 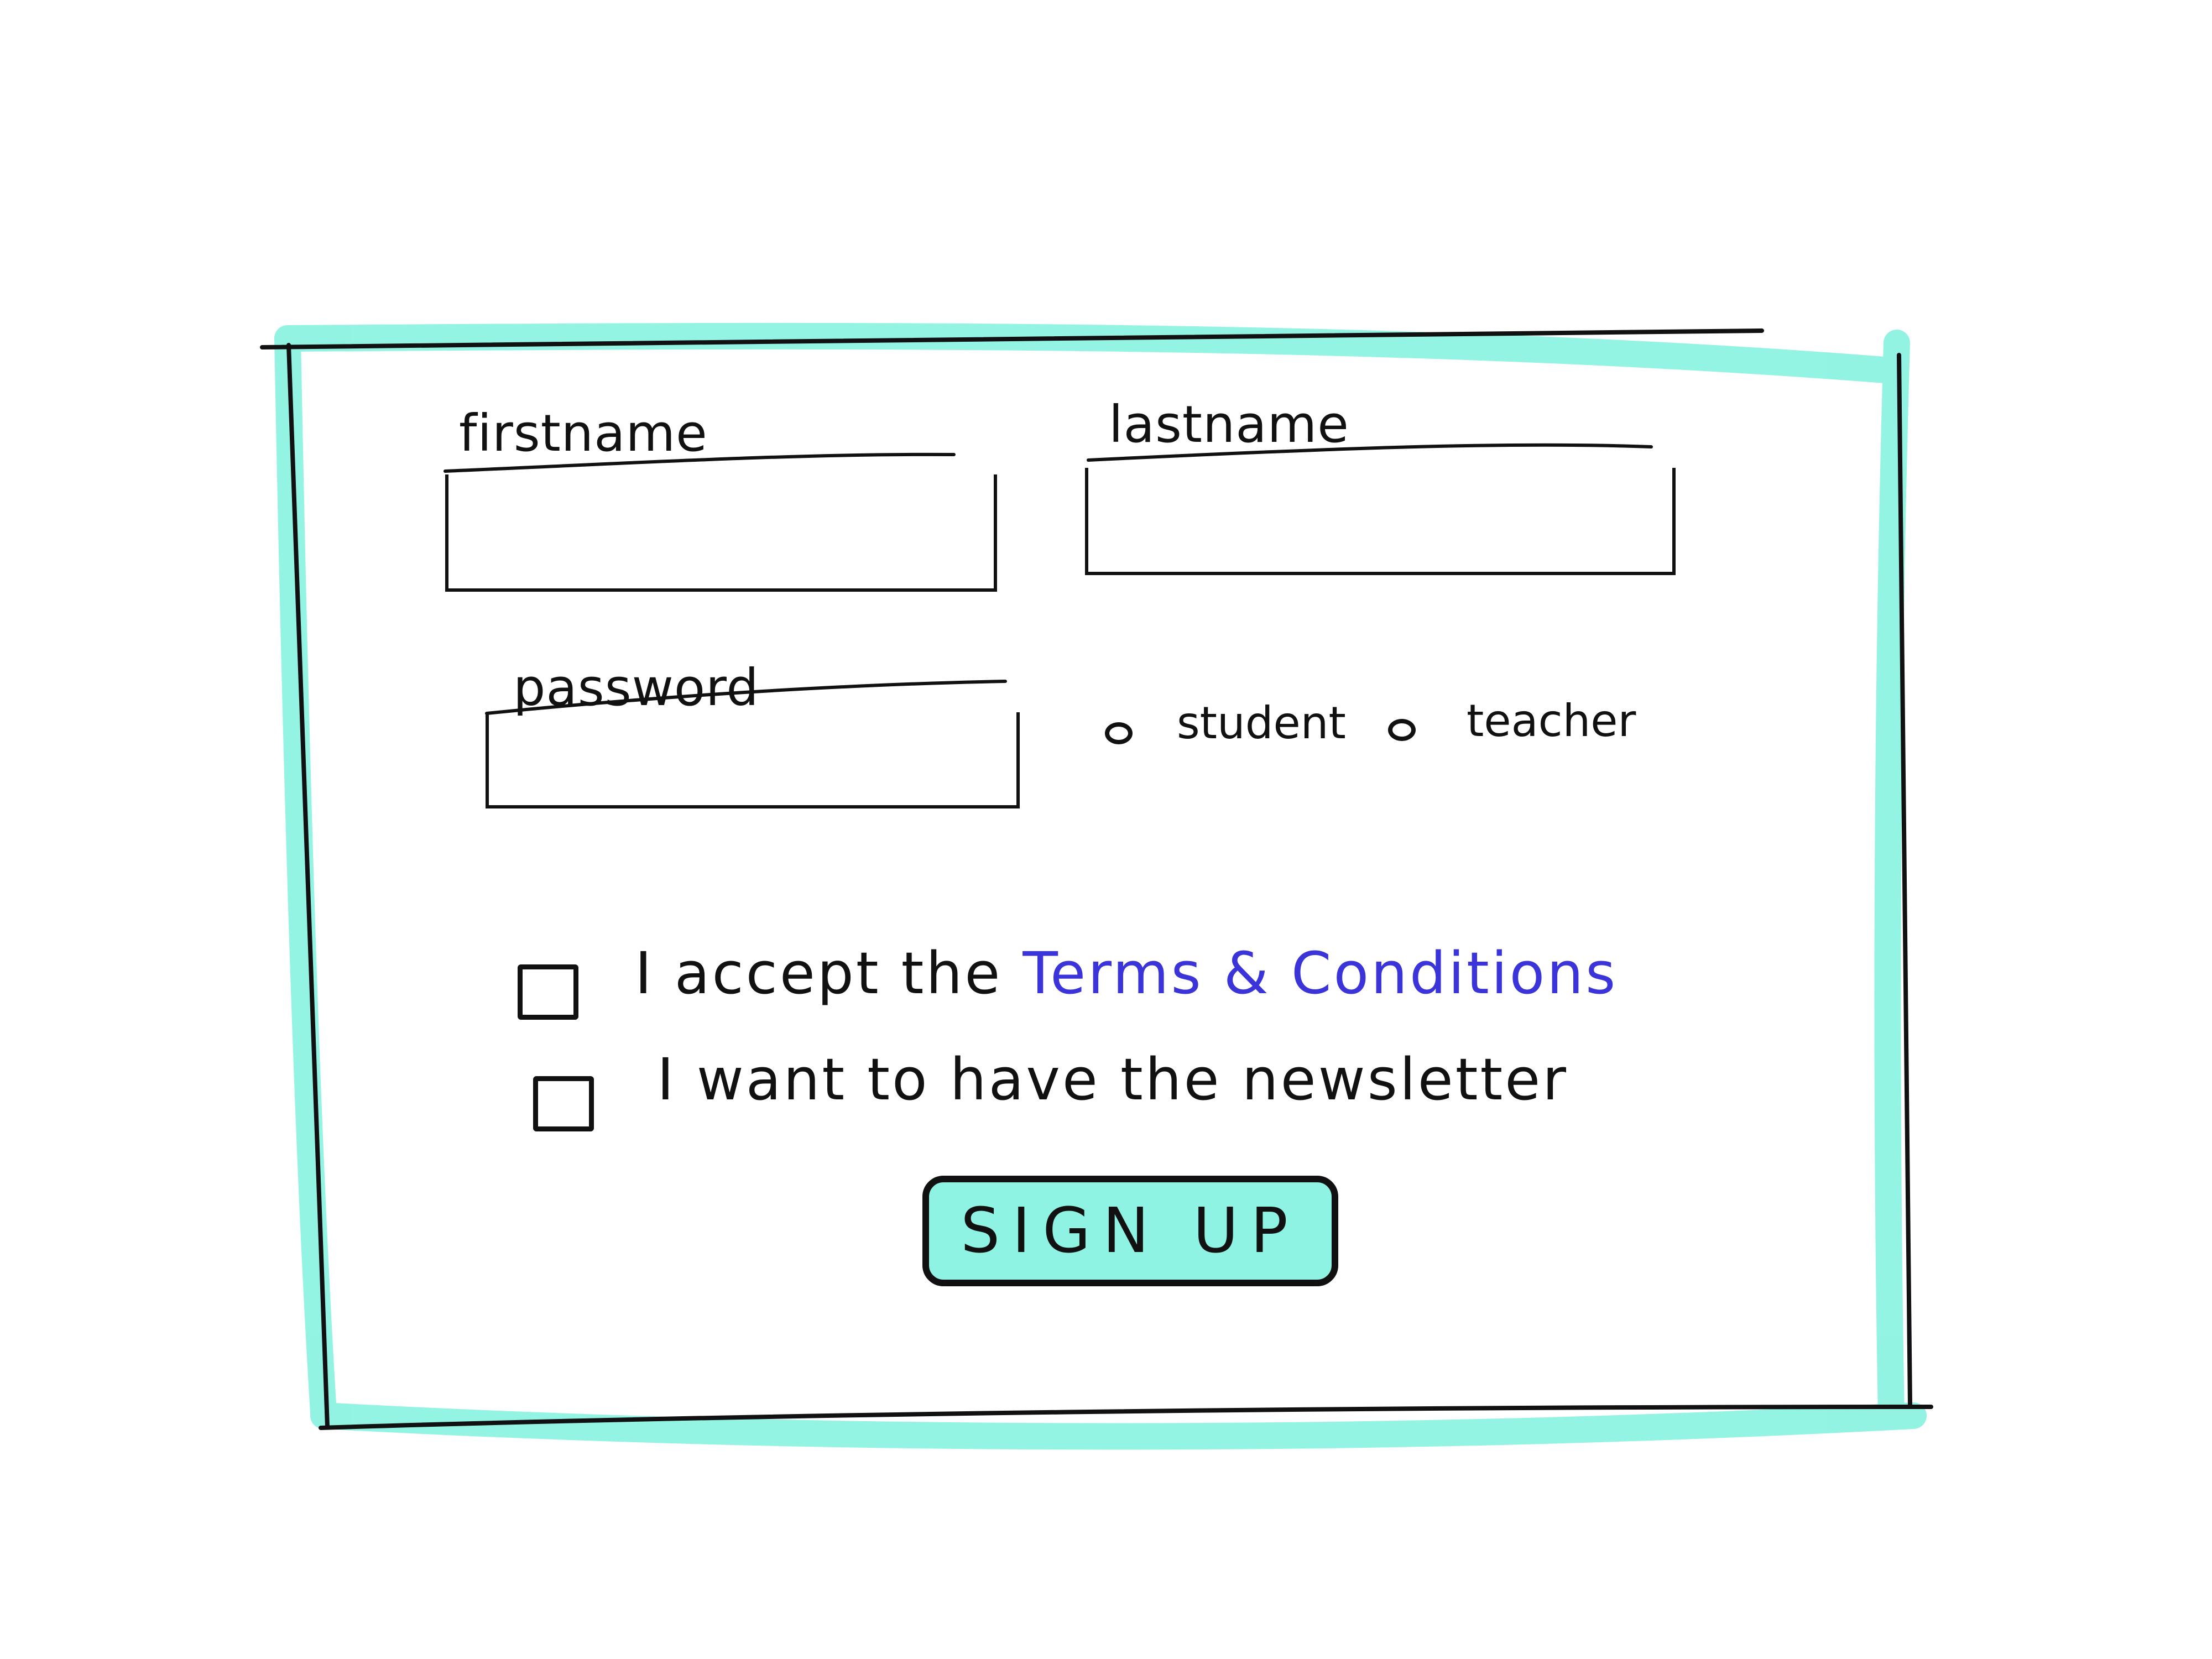 What do you see at coordinates (1552, 721) in the screenshot?
I see `teacher-label: teacher` at bounding box center [1552, 721].